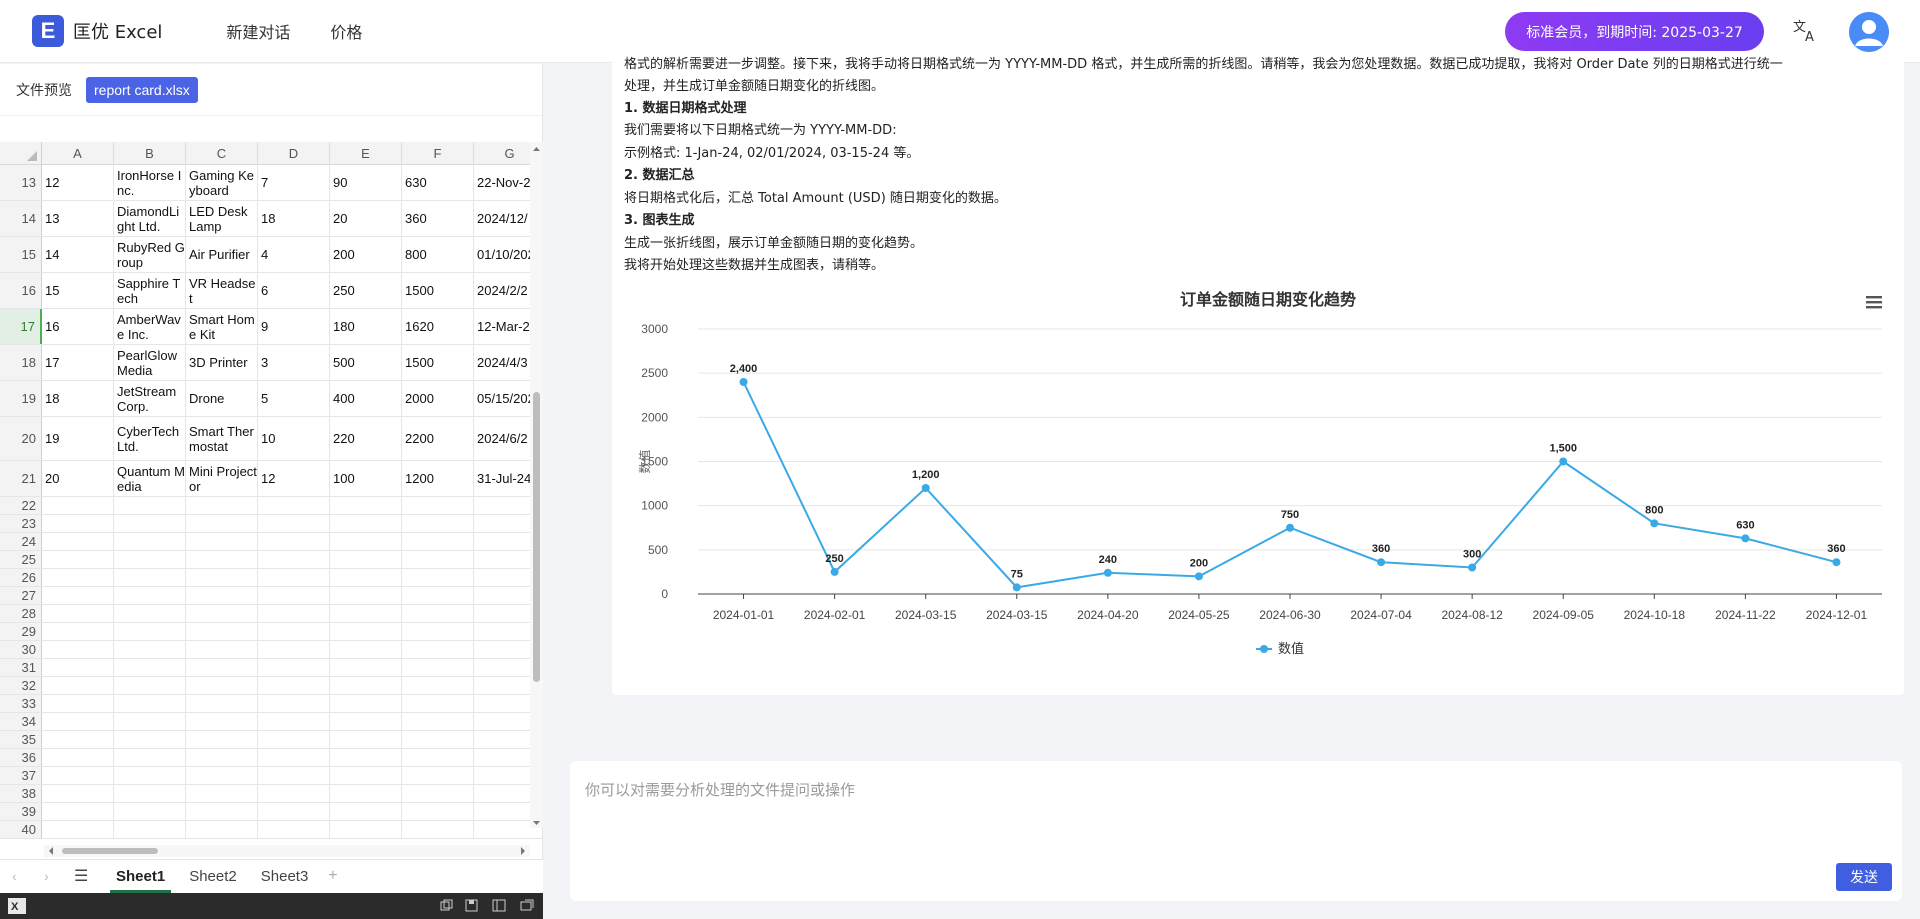 This screenshot has width=1920, height=919. I want to click on column-header-d: D, so click(294, 153).